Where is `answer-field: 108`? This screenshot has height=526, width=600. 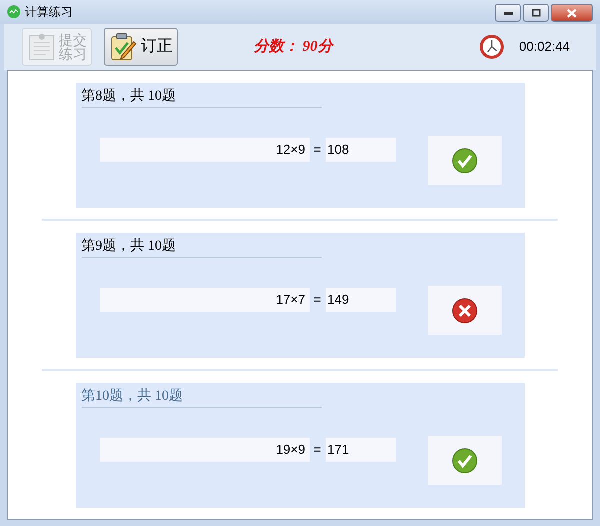 answer-field: 108 is located at coordinates (361, 150).